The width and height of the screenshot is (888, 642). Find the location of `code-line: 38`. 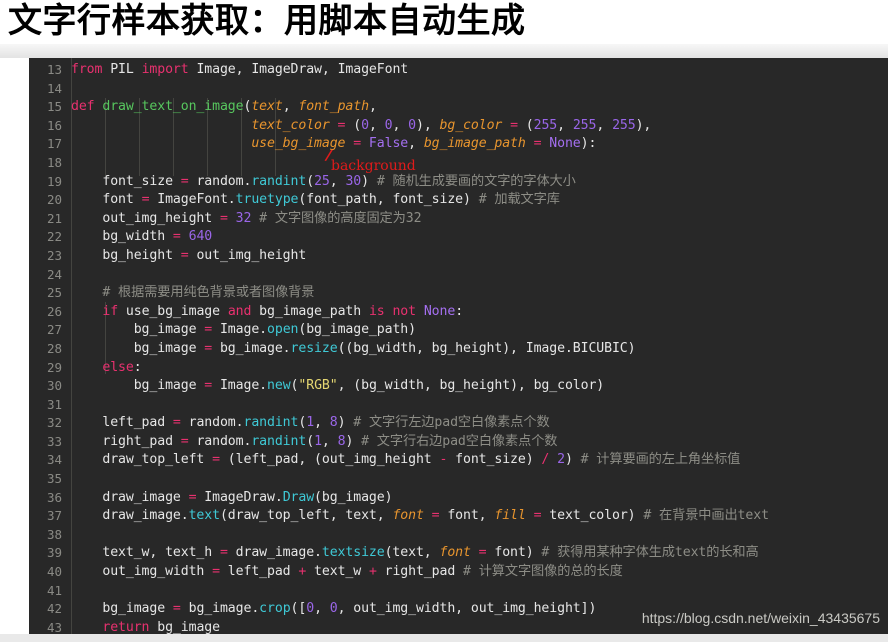

code-line: 38 is located at coordinates (458, 535).